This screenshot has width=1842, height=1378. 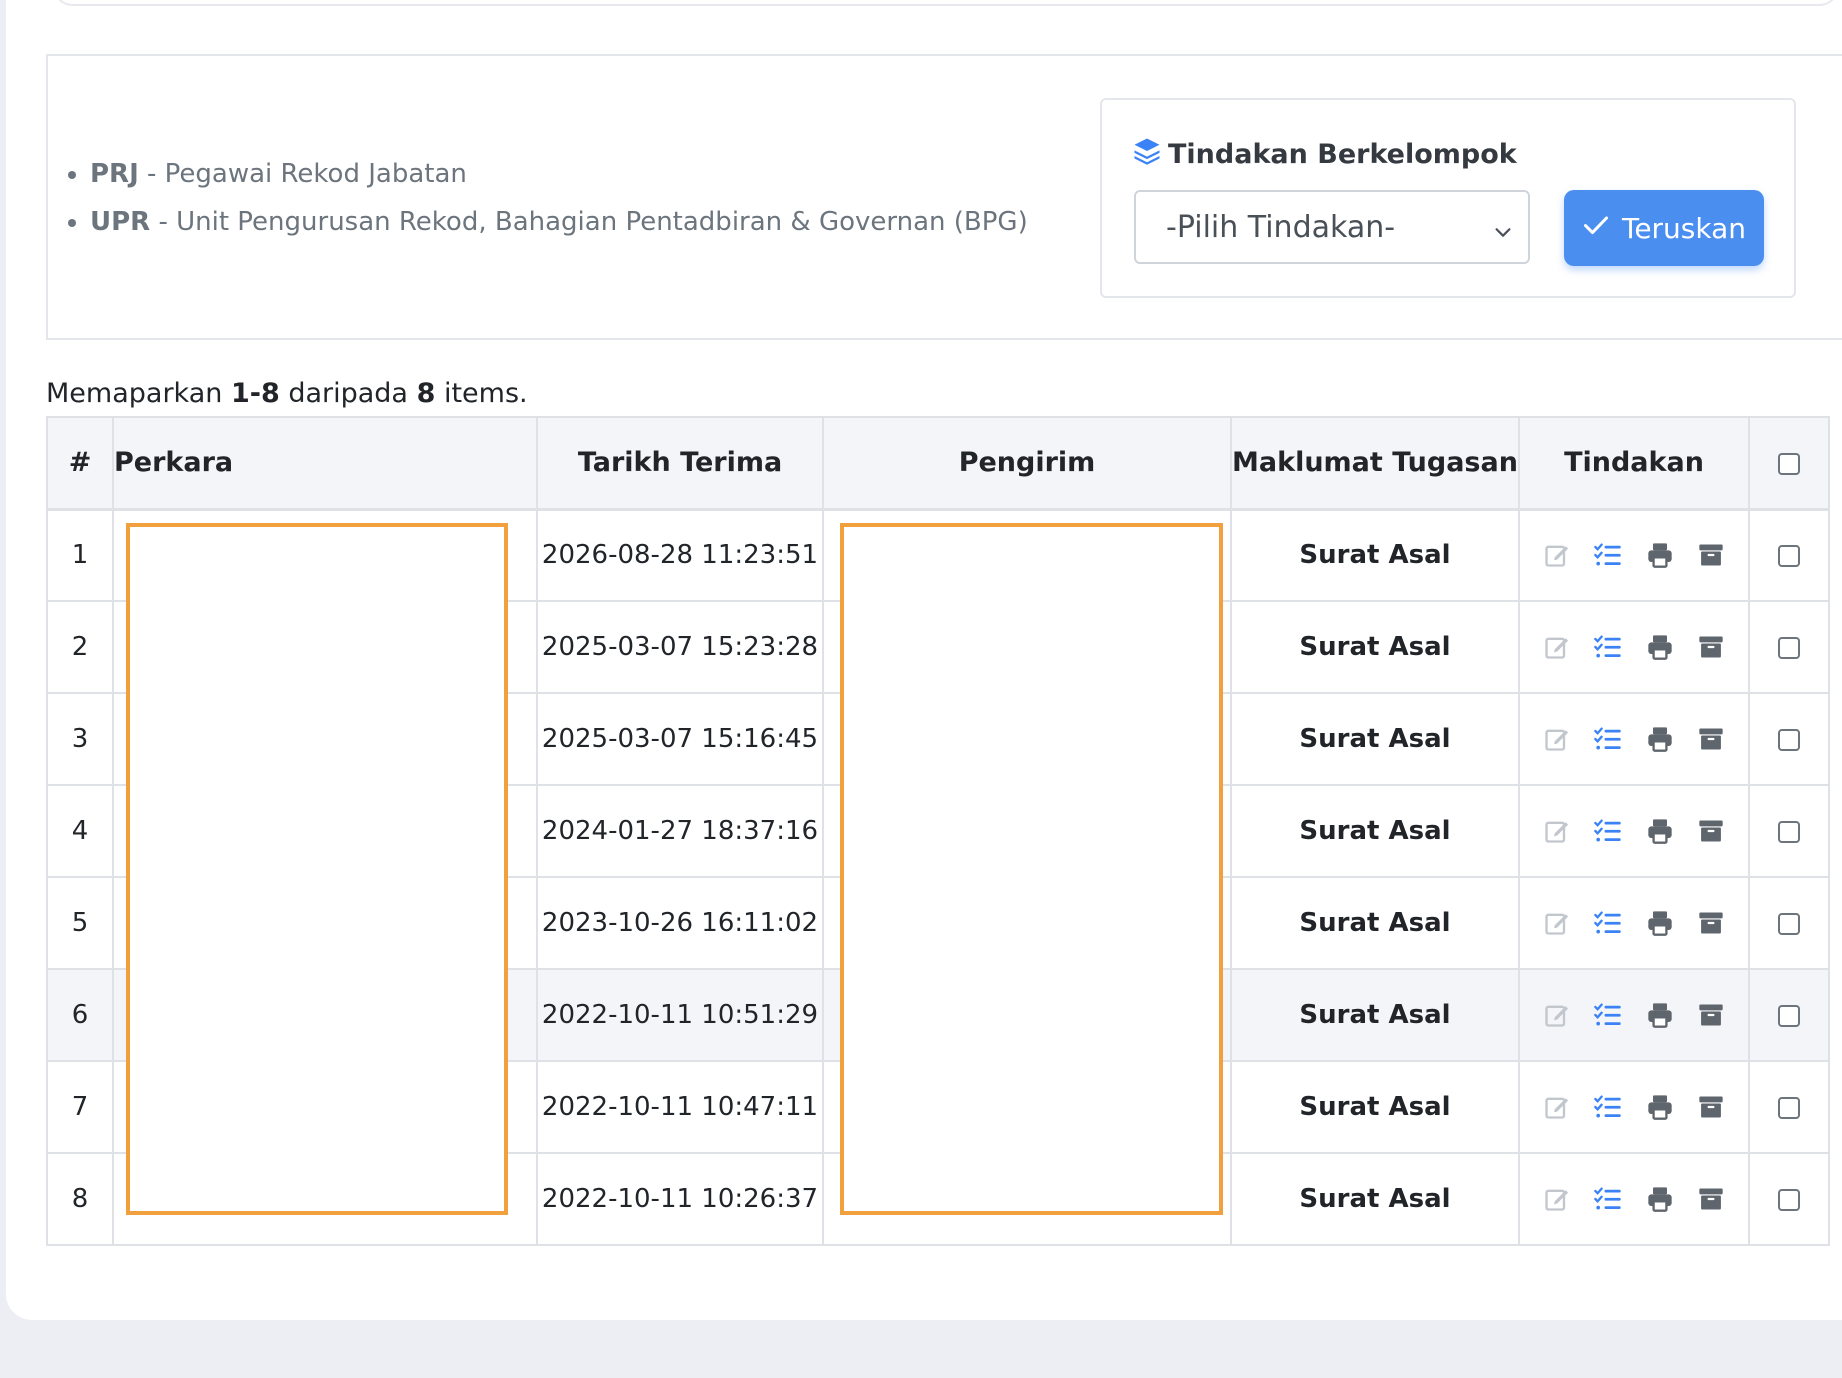 What do you see at coordinates (287, 393) in the screenshot?
I see `pagination-summary: Memaparkan 1-8 daripada 8 items.` at bounding box center [287, 393].